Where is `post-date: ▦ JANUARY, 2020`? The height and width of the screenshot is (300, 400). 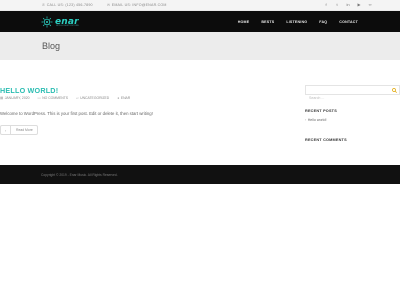
post-date: ▦ JANUARY, 2020 is located at coordinates (14, 98).